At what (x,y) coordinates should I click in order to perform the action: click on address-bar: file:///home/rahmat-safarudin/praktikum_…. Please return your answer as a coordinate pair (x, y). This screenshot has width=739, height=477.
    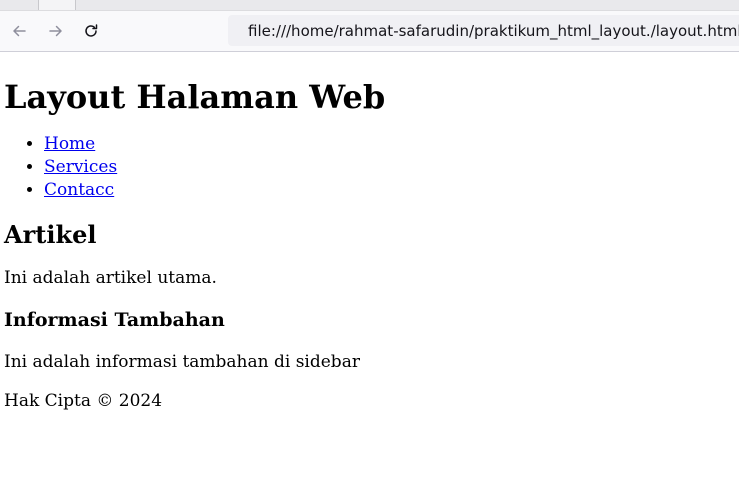
    Looking at the image, I should click on (483, 30).